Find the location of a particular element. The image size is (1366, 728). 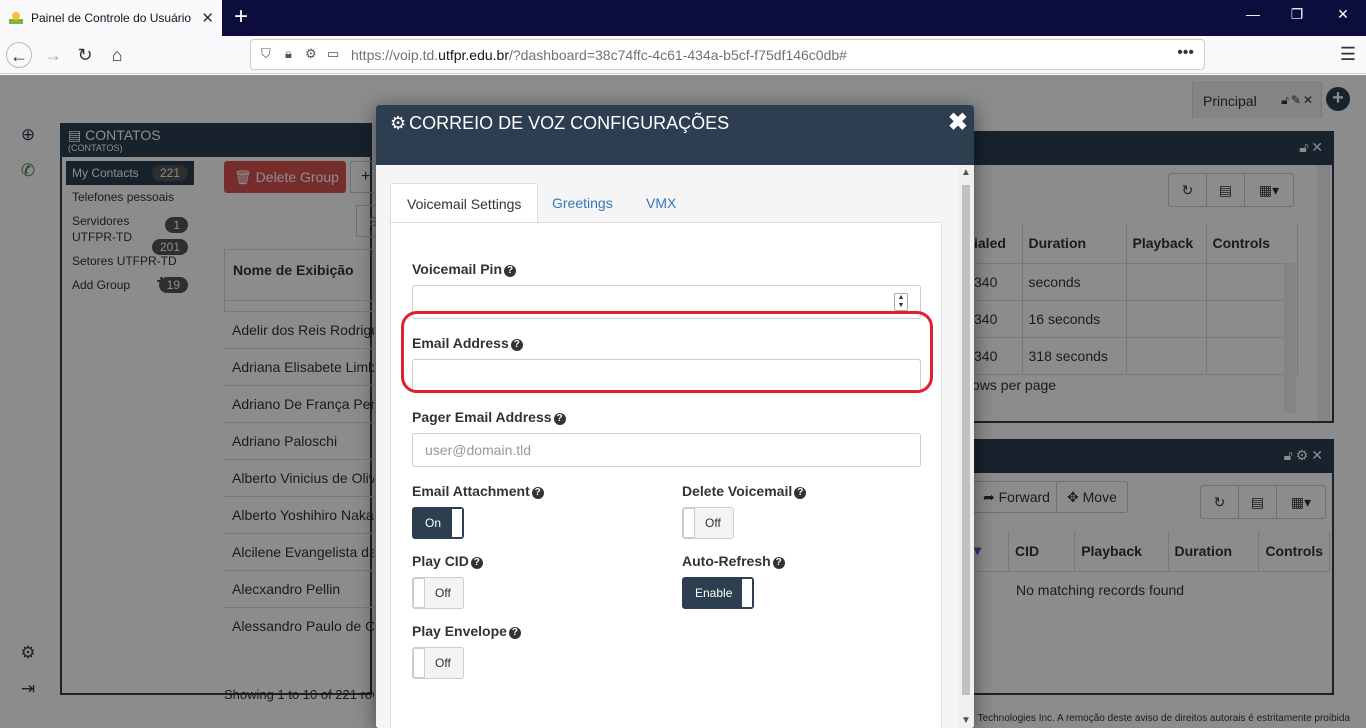

delete-voicemail-toggle: Off is located at coordinates (708, 523).